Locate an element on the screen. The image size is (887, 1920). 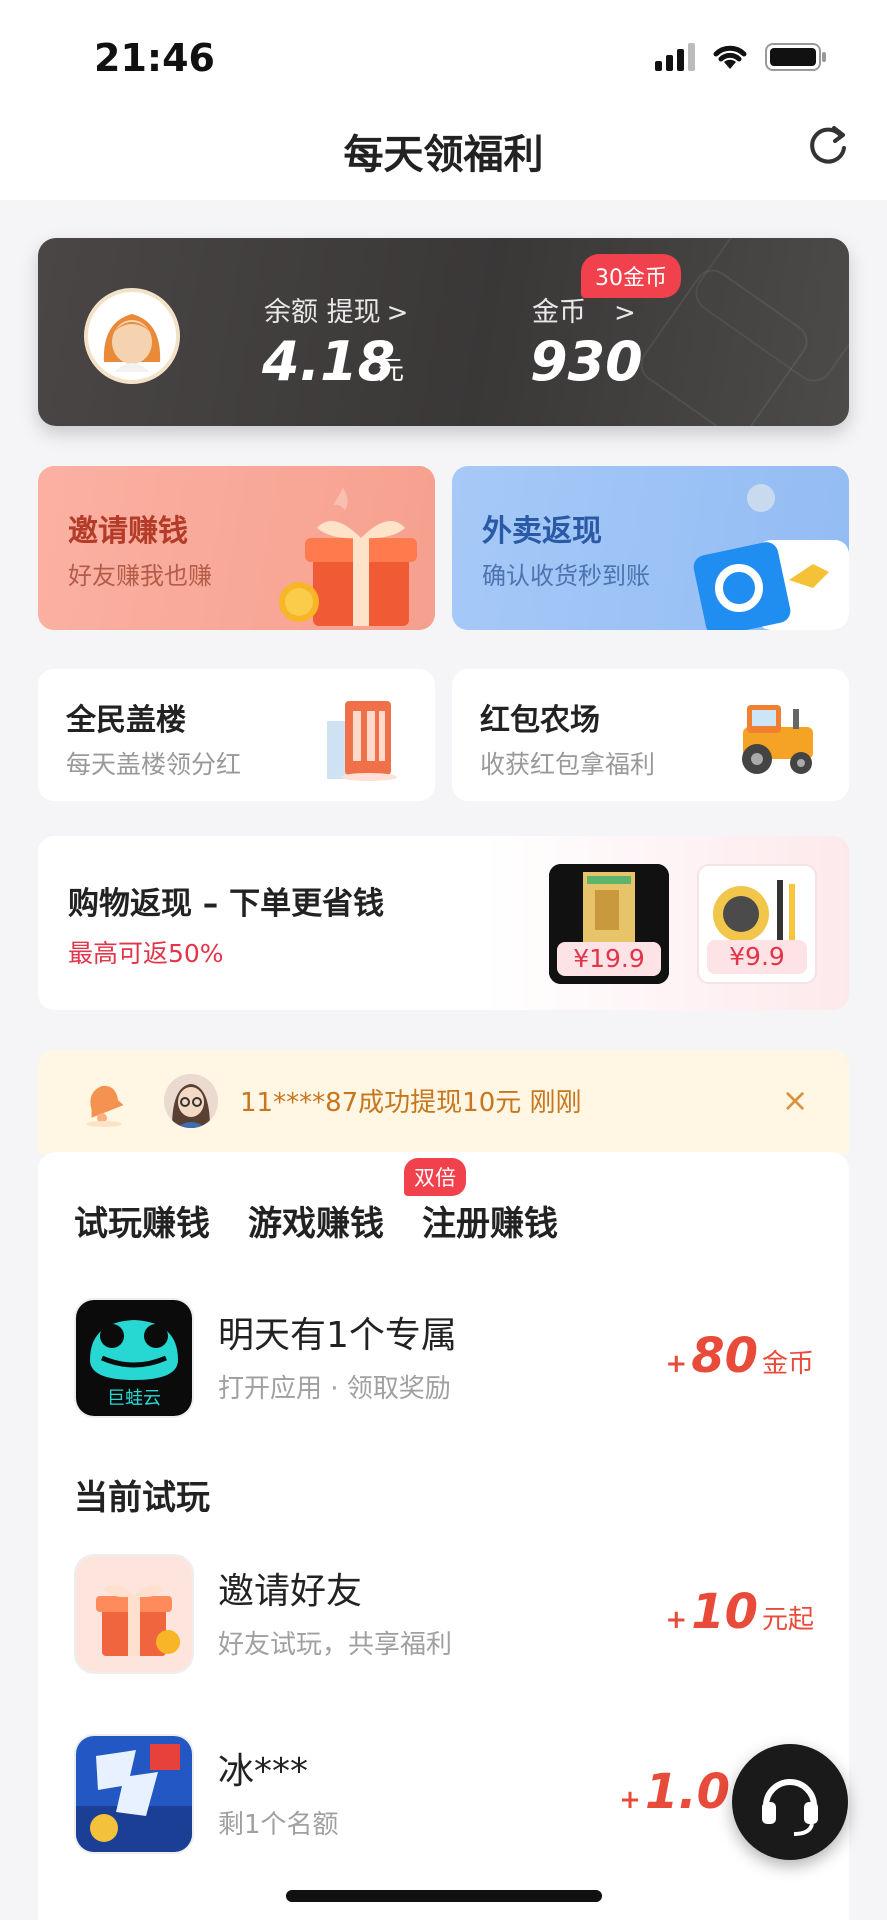
cellular-signal-icon is located at coordinates (675, 57).